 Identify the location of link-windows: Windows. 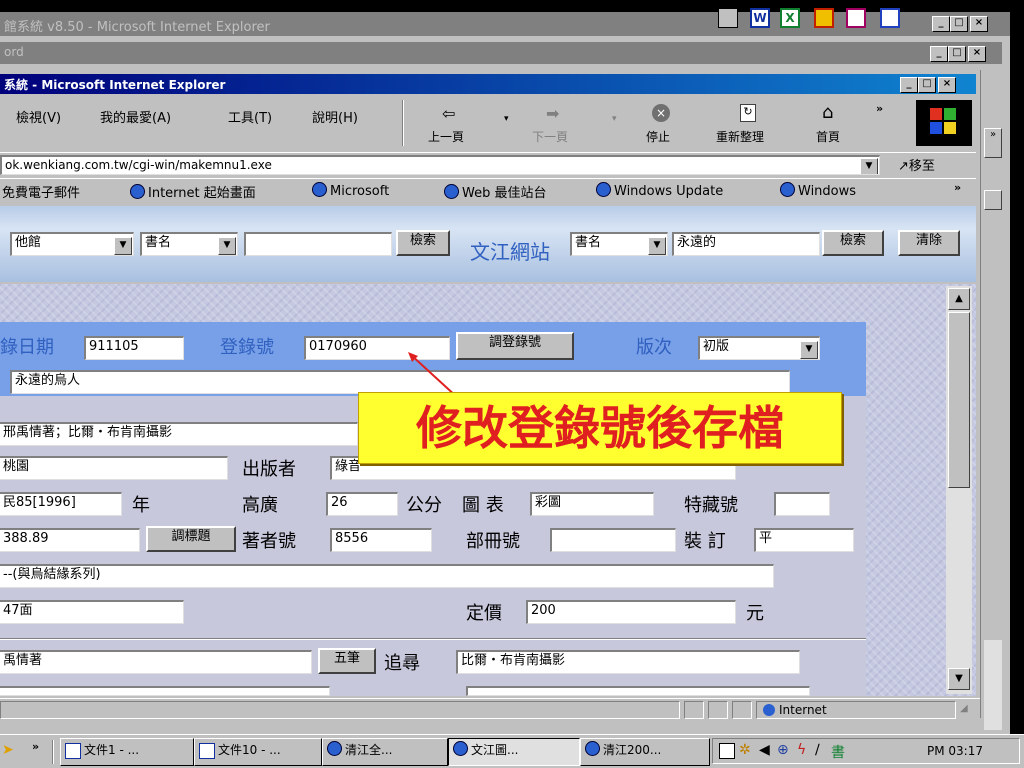
(818, 190).